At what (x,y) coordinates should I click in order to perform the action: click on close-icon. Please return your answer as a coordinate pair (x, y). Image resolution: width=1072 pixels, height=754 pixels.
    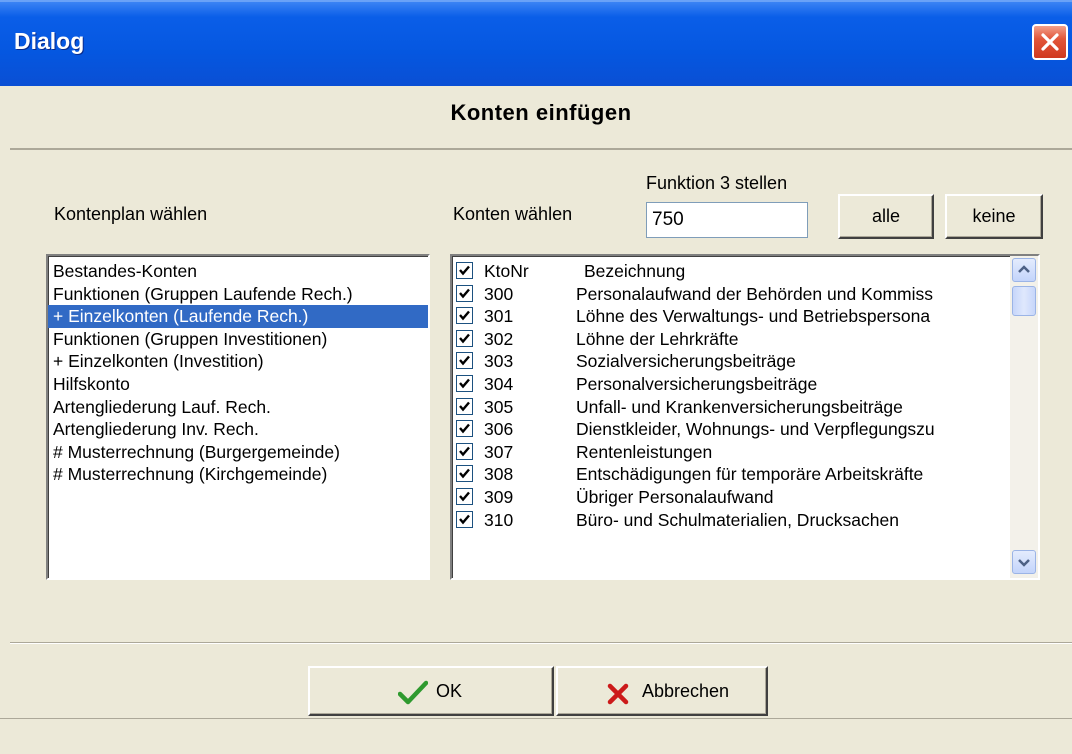
    Looking at the image, I should click on (1050, 42).